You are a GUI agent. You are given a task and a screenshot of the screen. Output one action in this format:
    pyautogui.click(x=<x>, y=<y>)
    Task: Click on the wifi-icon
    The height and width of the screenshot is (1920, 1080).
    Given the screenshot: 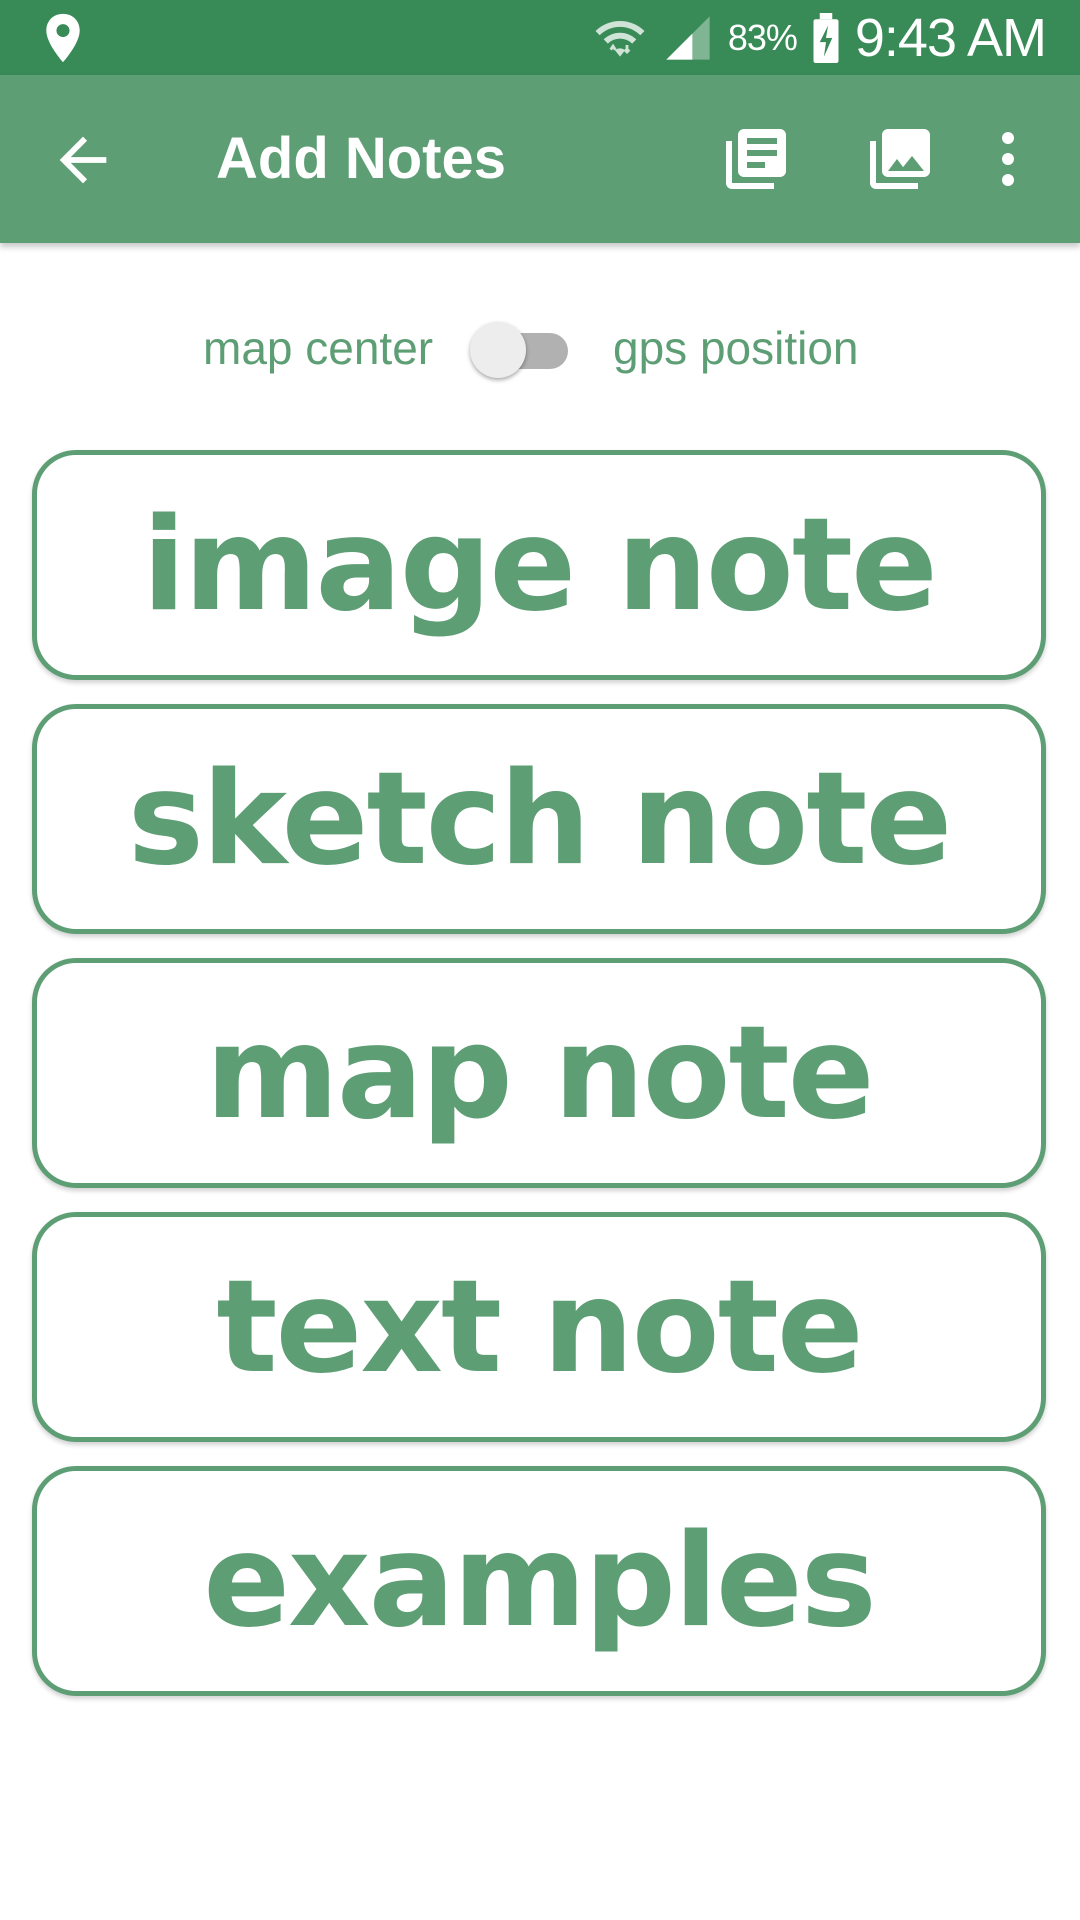 What is the action you would take?
    pyautogui.click(x=620, y=38)
    